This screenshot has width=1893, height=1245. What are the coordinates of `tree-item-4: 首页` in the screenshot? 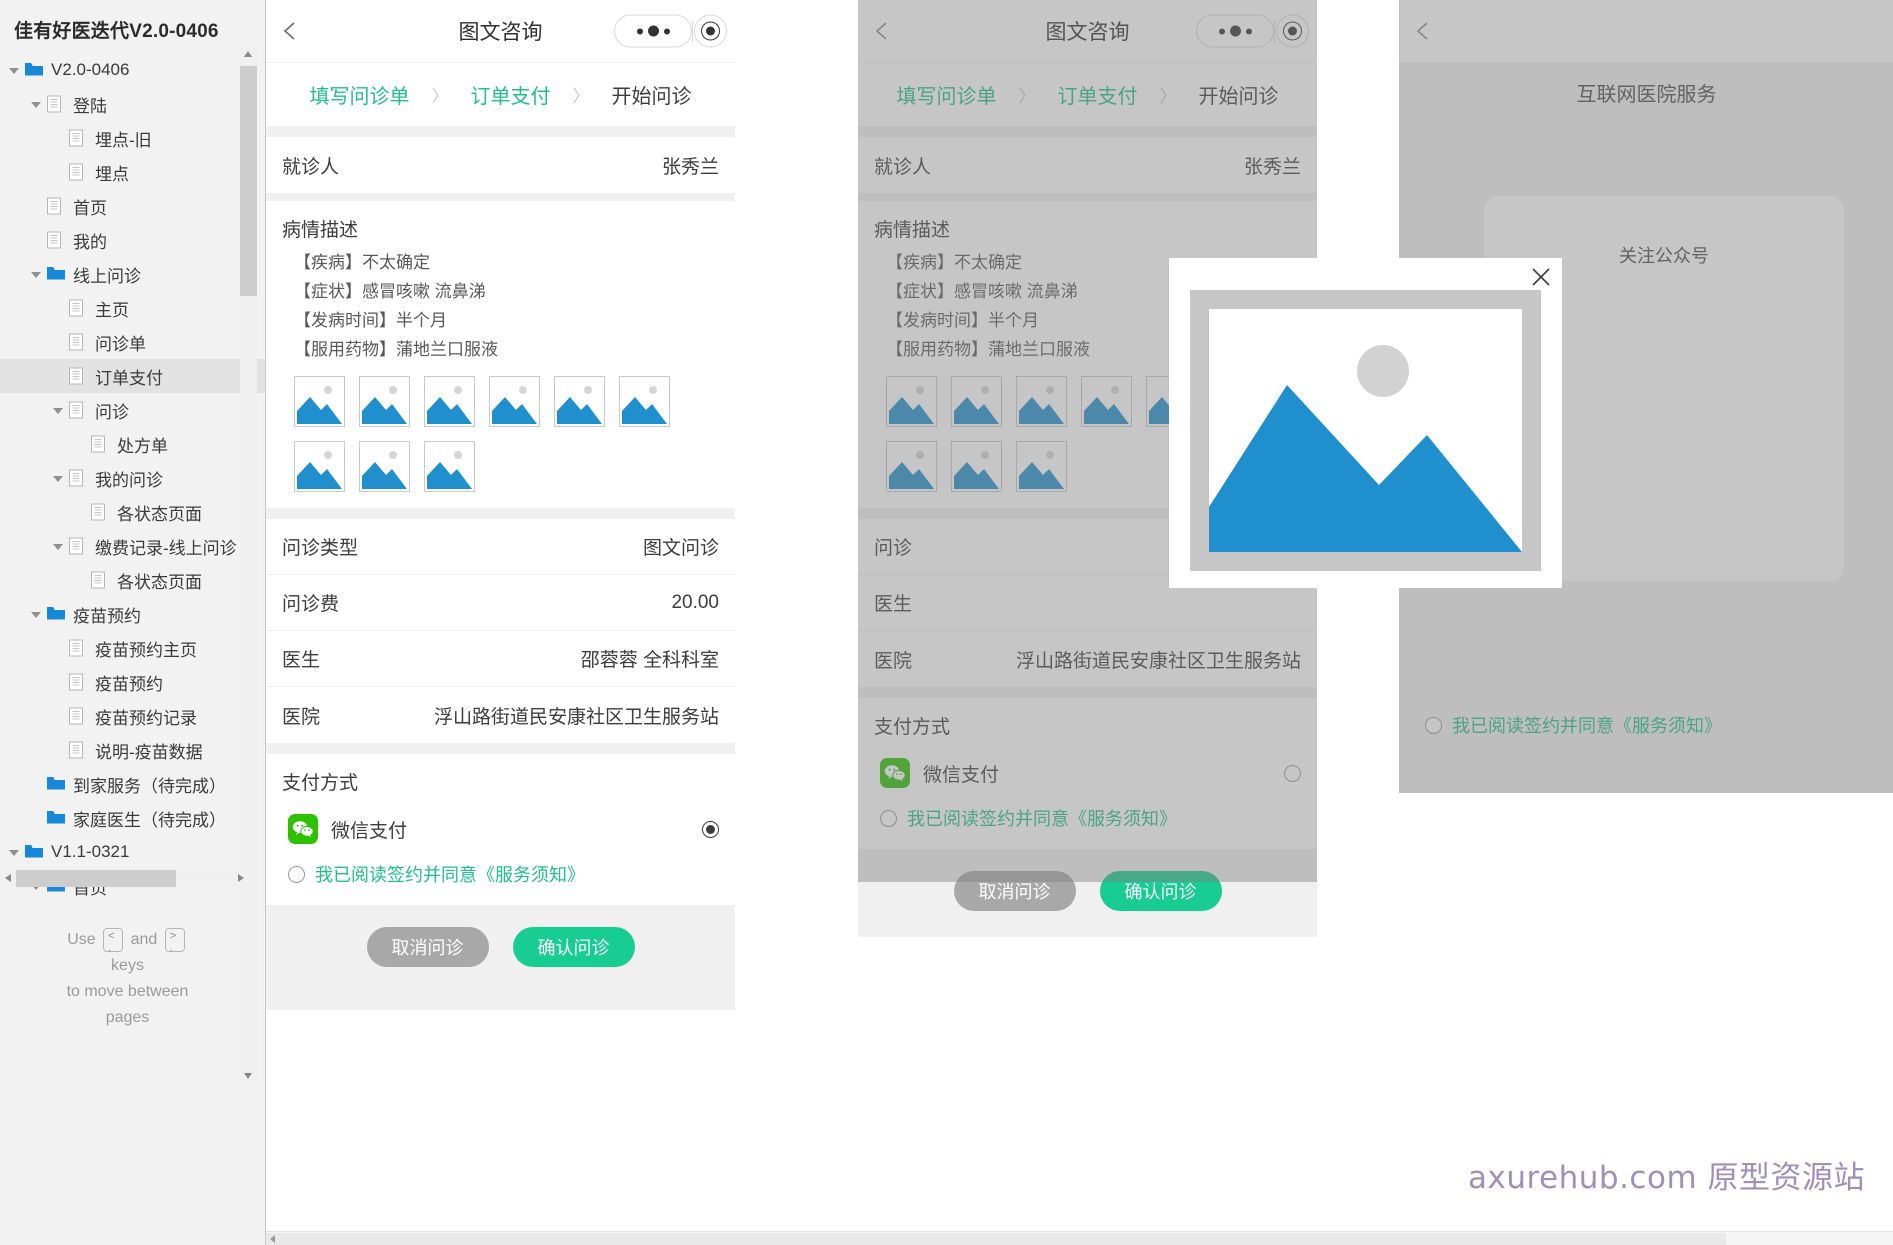 It's located at (132, 206).